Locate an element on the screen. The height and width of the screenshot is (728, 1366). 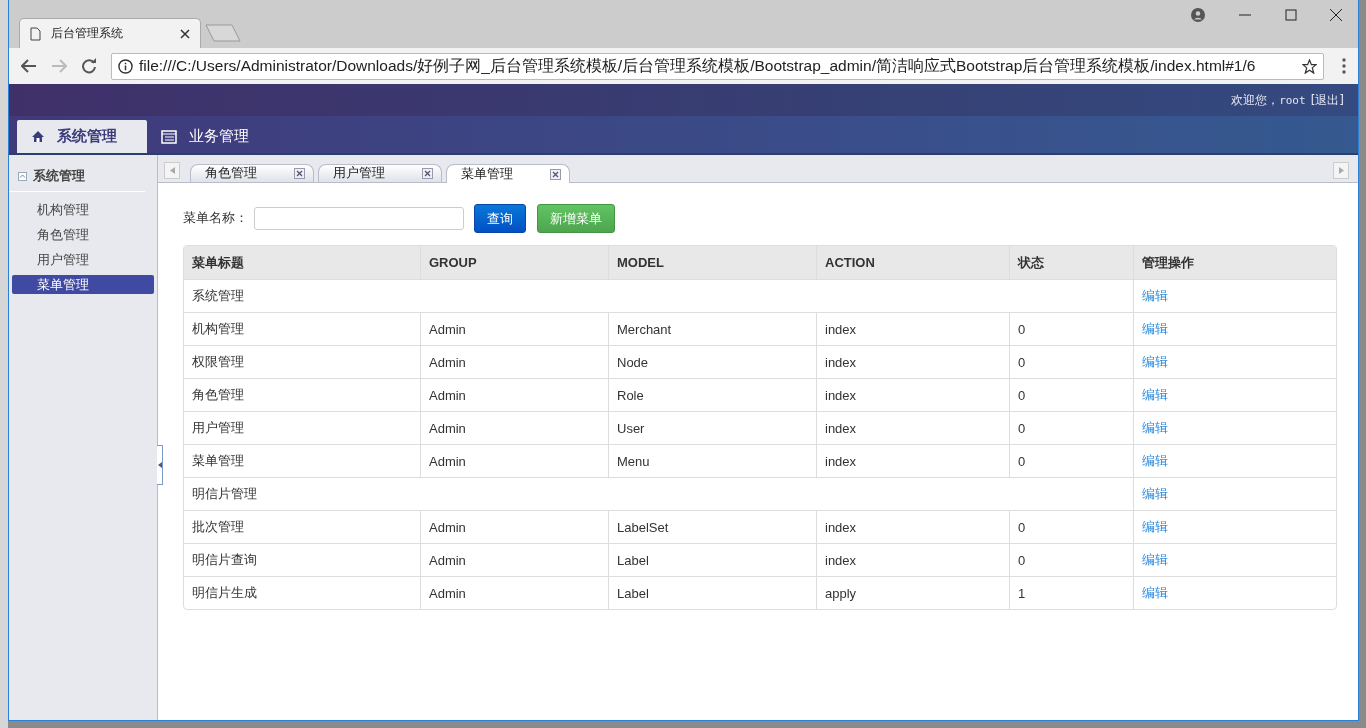
column-header: GROUP is located at coordinates (514, 262).